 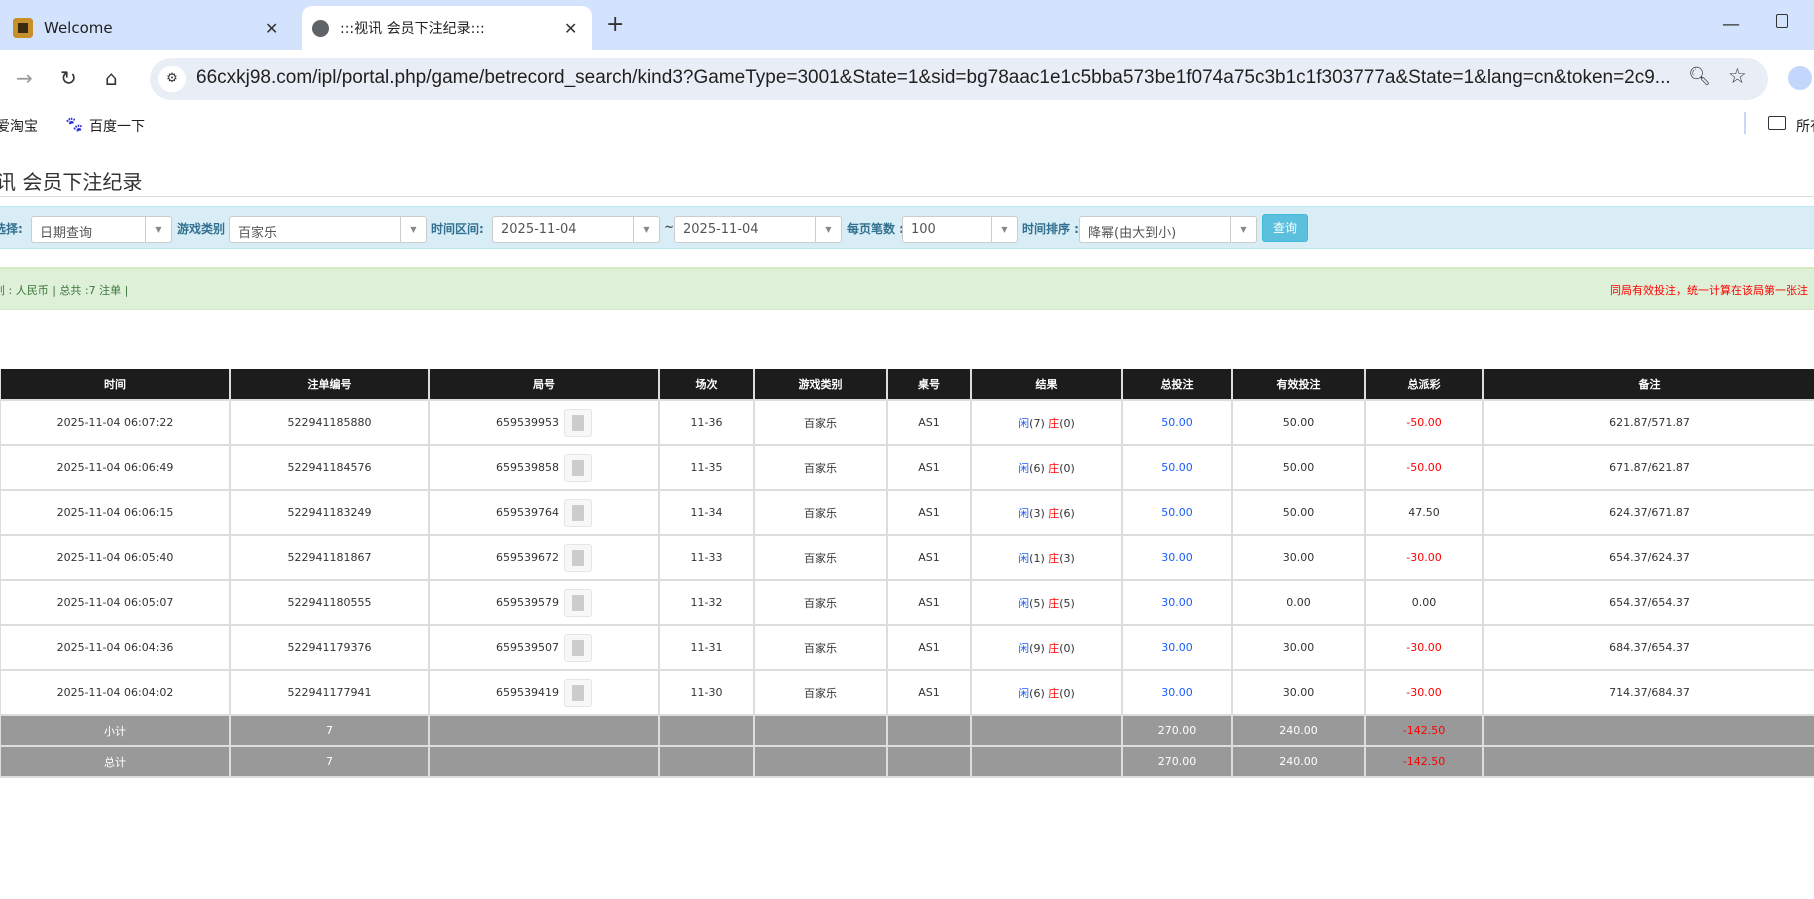 What do you see at coordinates (172, 79) in the screenshot?
I see `site-info-icon: ⚙` at bounding box center [172, 79].